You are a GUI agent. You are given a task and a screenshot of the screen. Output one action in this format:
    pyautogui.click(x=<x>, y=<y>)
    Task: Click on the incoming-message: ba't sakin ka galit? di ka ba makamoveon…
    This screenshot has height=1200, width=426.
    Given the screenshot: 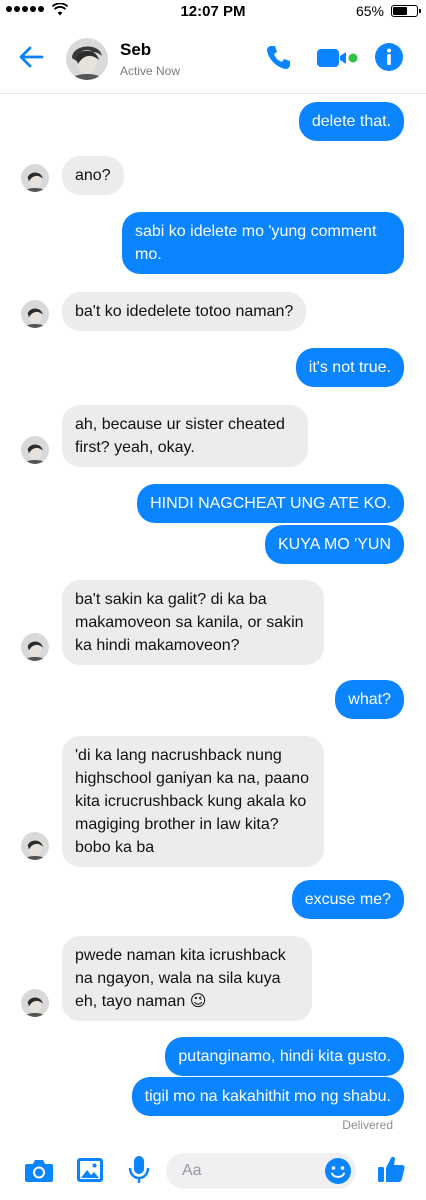 What is the action you would take?
    pyautogui.click(x=193, y=622)
    